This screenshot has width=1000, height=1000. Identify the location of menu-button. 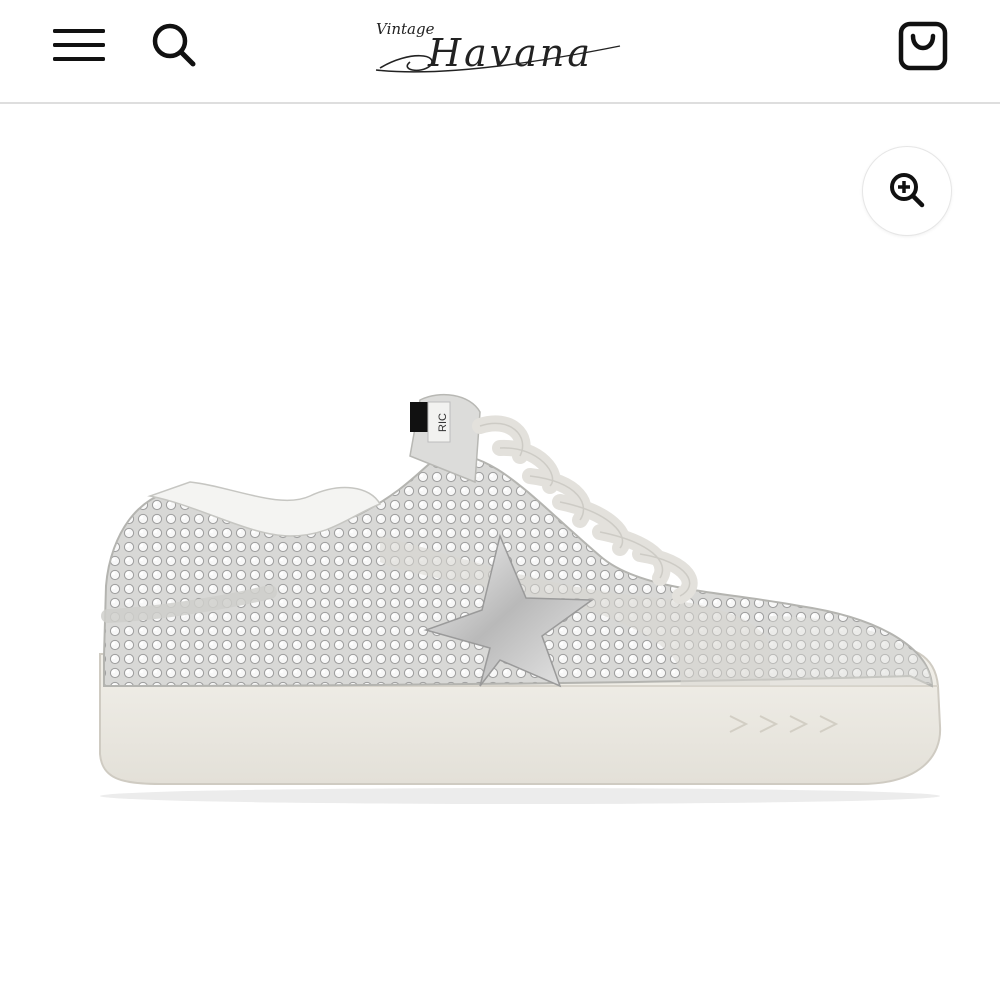
(79, 46).